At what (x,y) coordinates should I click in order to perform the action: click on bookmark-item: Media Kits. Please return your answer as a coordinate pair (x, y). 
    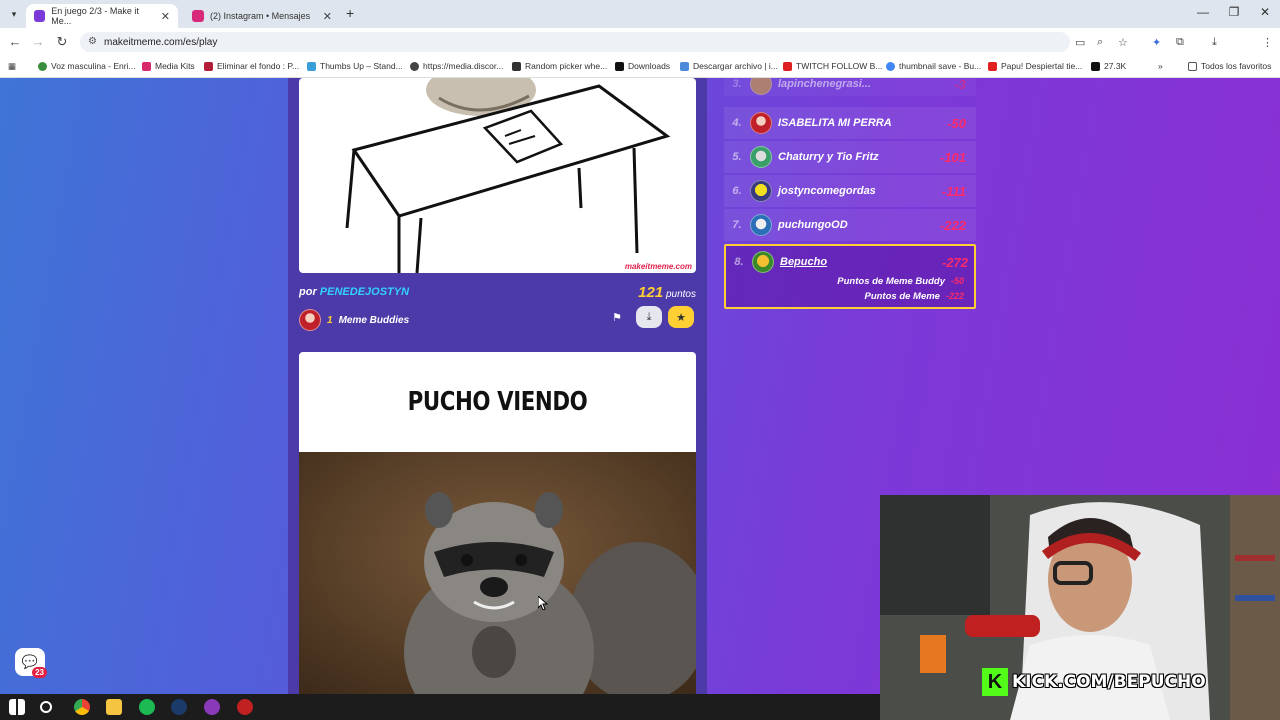
    Looking at the image, I should click on (168, 66).